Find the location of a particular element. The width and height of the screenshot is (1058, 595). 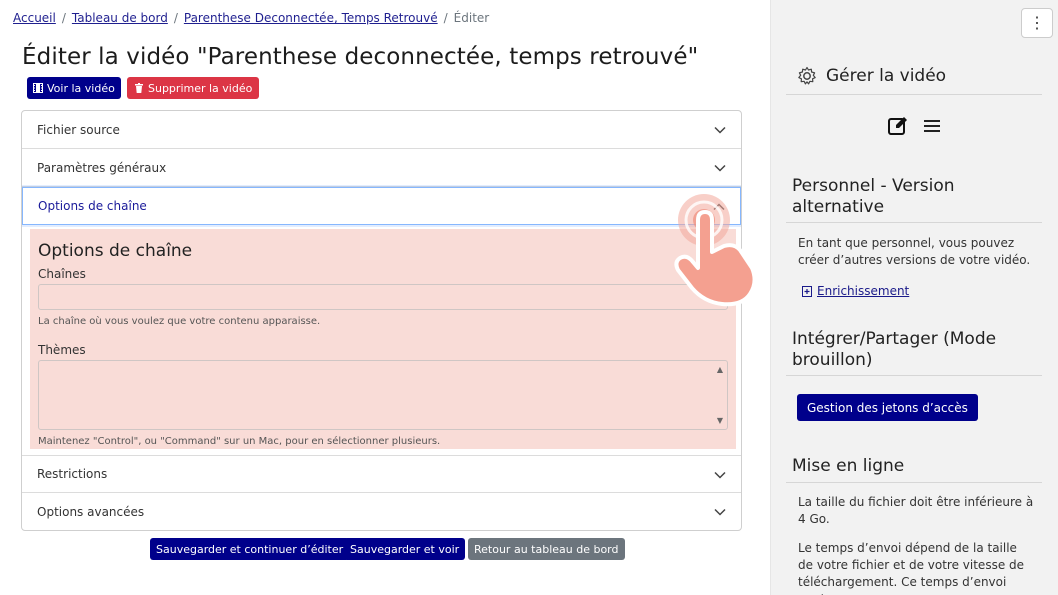

enrichment-label: Enrichissement is located at coordinates (863, 291).